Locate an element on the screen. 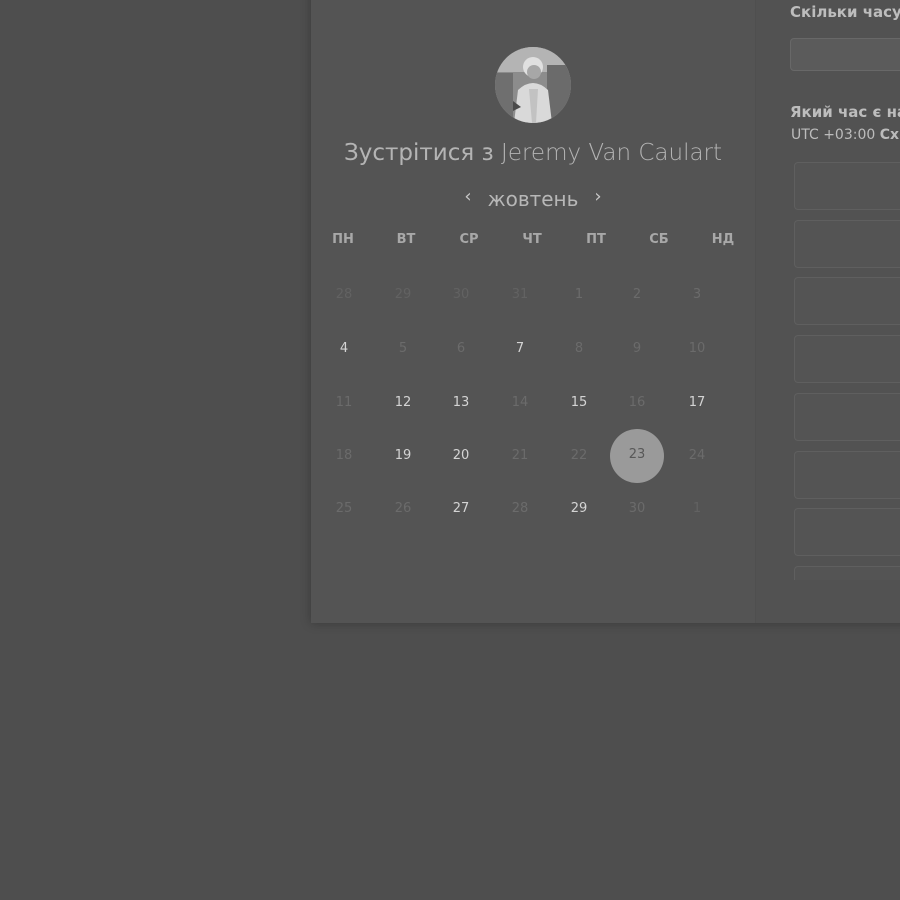 The image size is (900, 900). previous-month-button: ‹ is located at coordinates (468, 198).